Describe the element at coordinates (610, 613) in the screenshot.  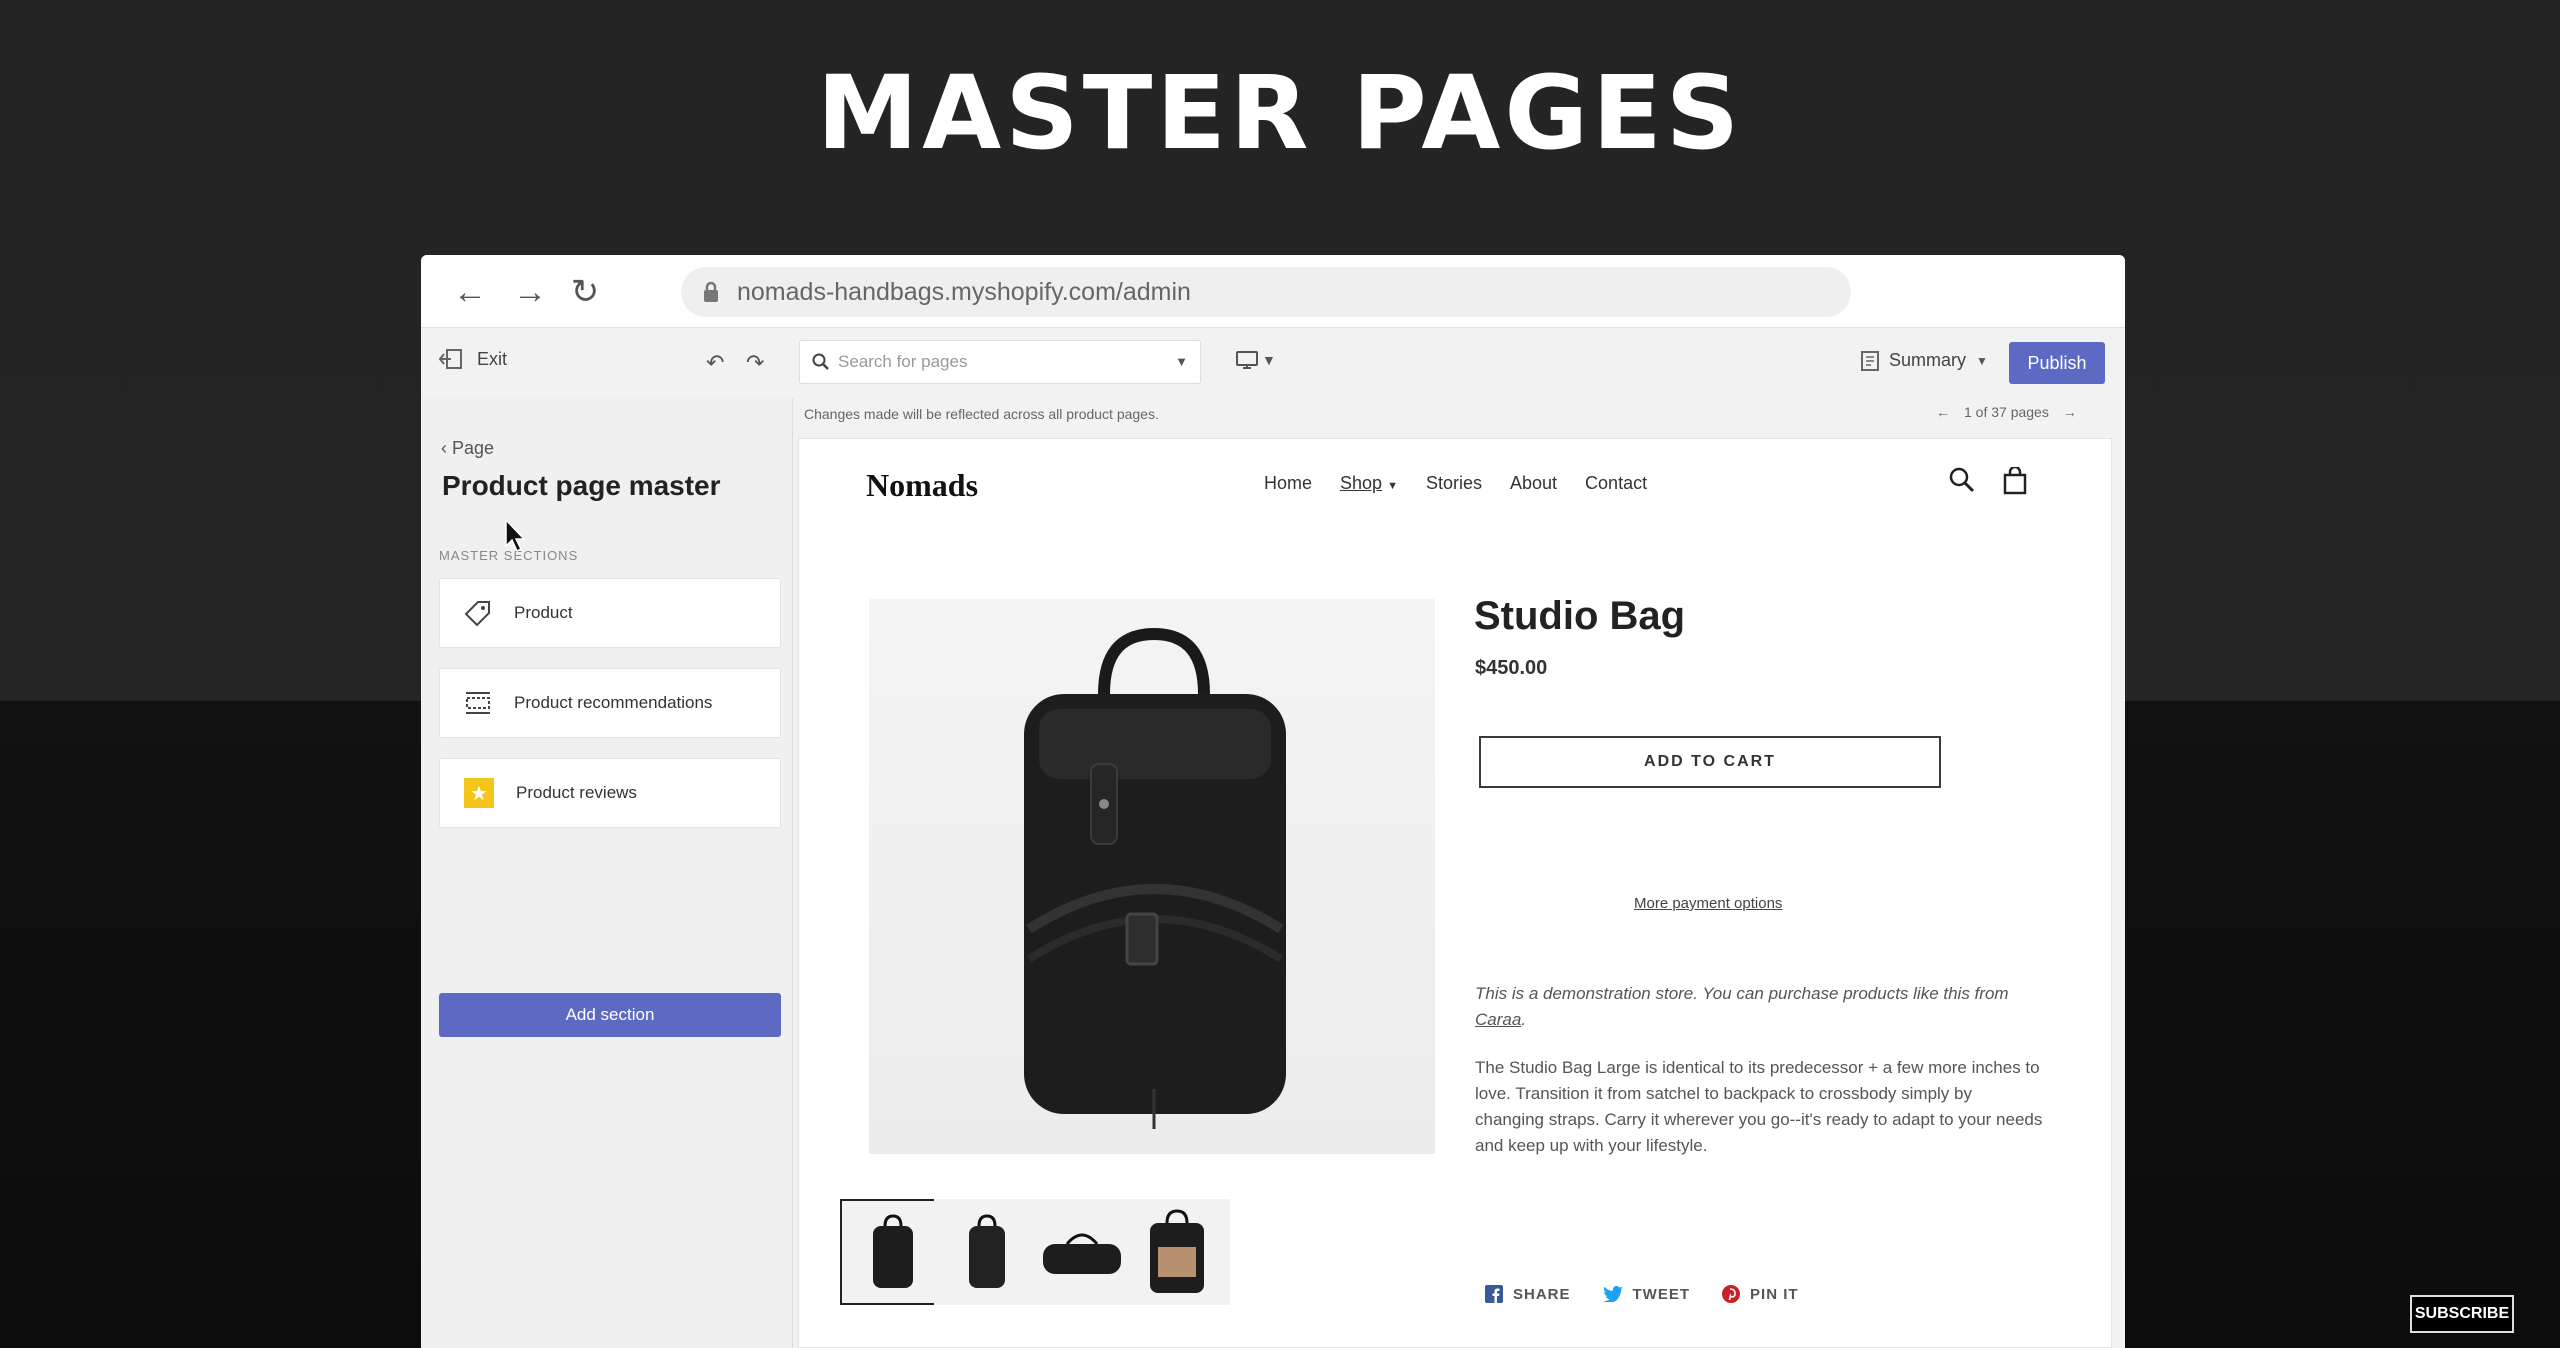
I see `section-item-product: Product` at that location.